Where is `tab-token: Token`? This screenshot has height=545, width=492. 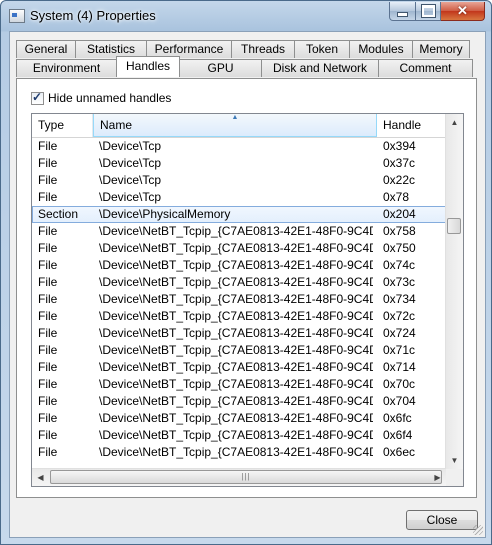
tab-token: Token is located at coordinates (322, 49).